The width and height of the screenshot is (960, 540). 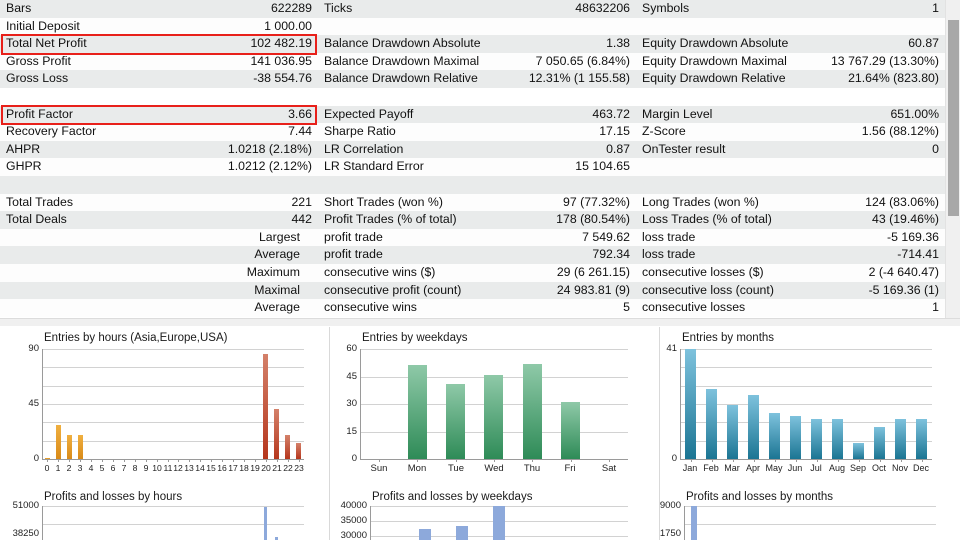 What do you see at coordinates (351, 376) in the screenshot?
I see `chart-y-tick-label: 45` at bounding box center [351, 376].